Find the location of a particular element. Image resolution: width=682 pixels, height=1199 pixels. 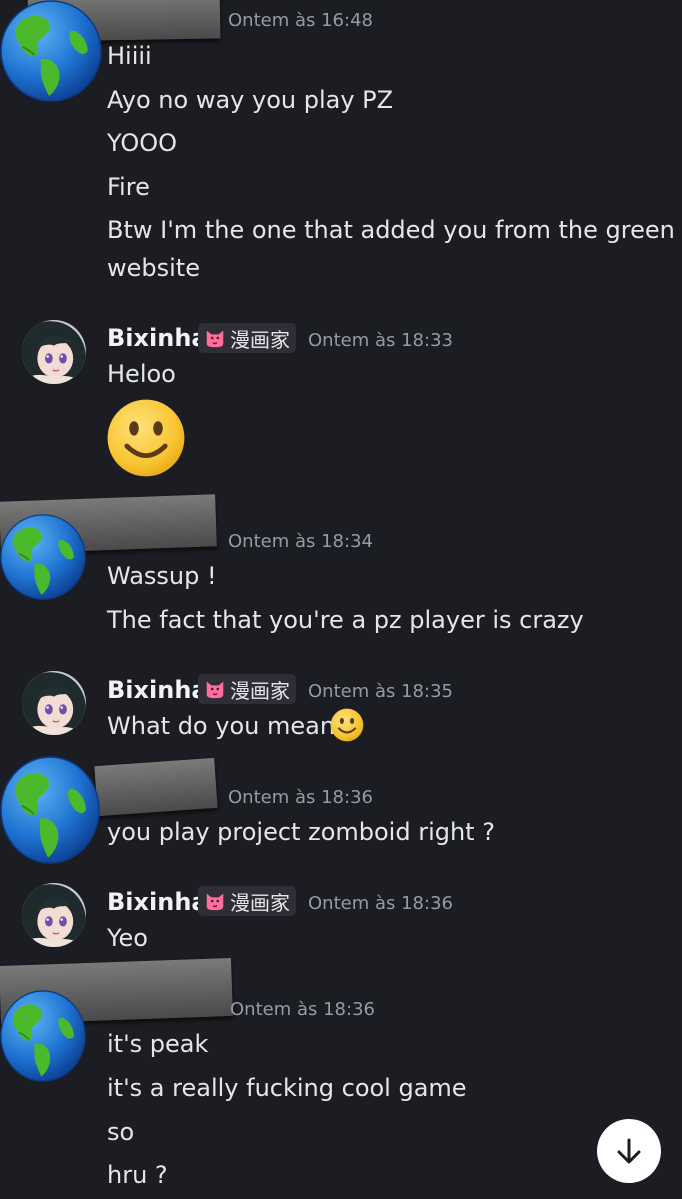

arrow-down-icon is located at coordinates (629, 1151).